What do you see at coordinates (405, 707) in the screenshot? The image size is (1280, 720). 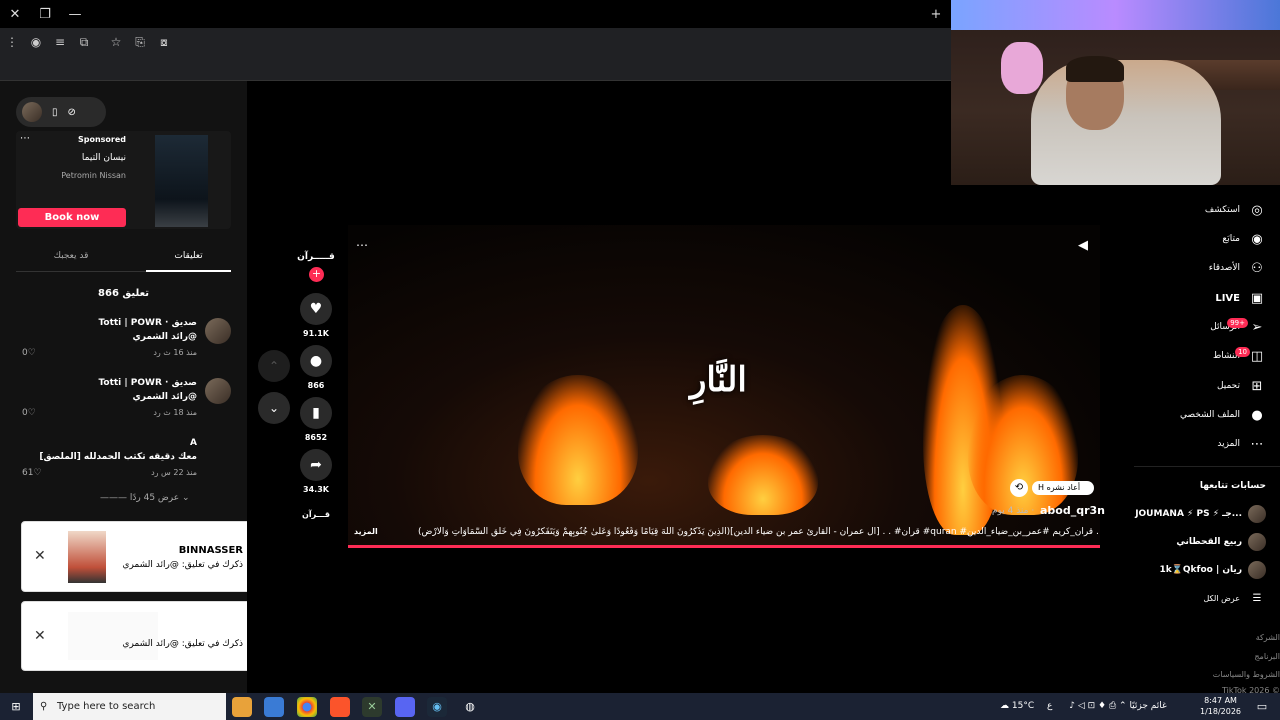 I see `discord-icon` at bounding box center [405, 707].